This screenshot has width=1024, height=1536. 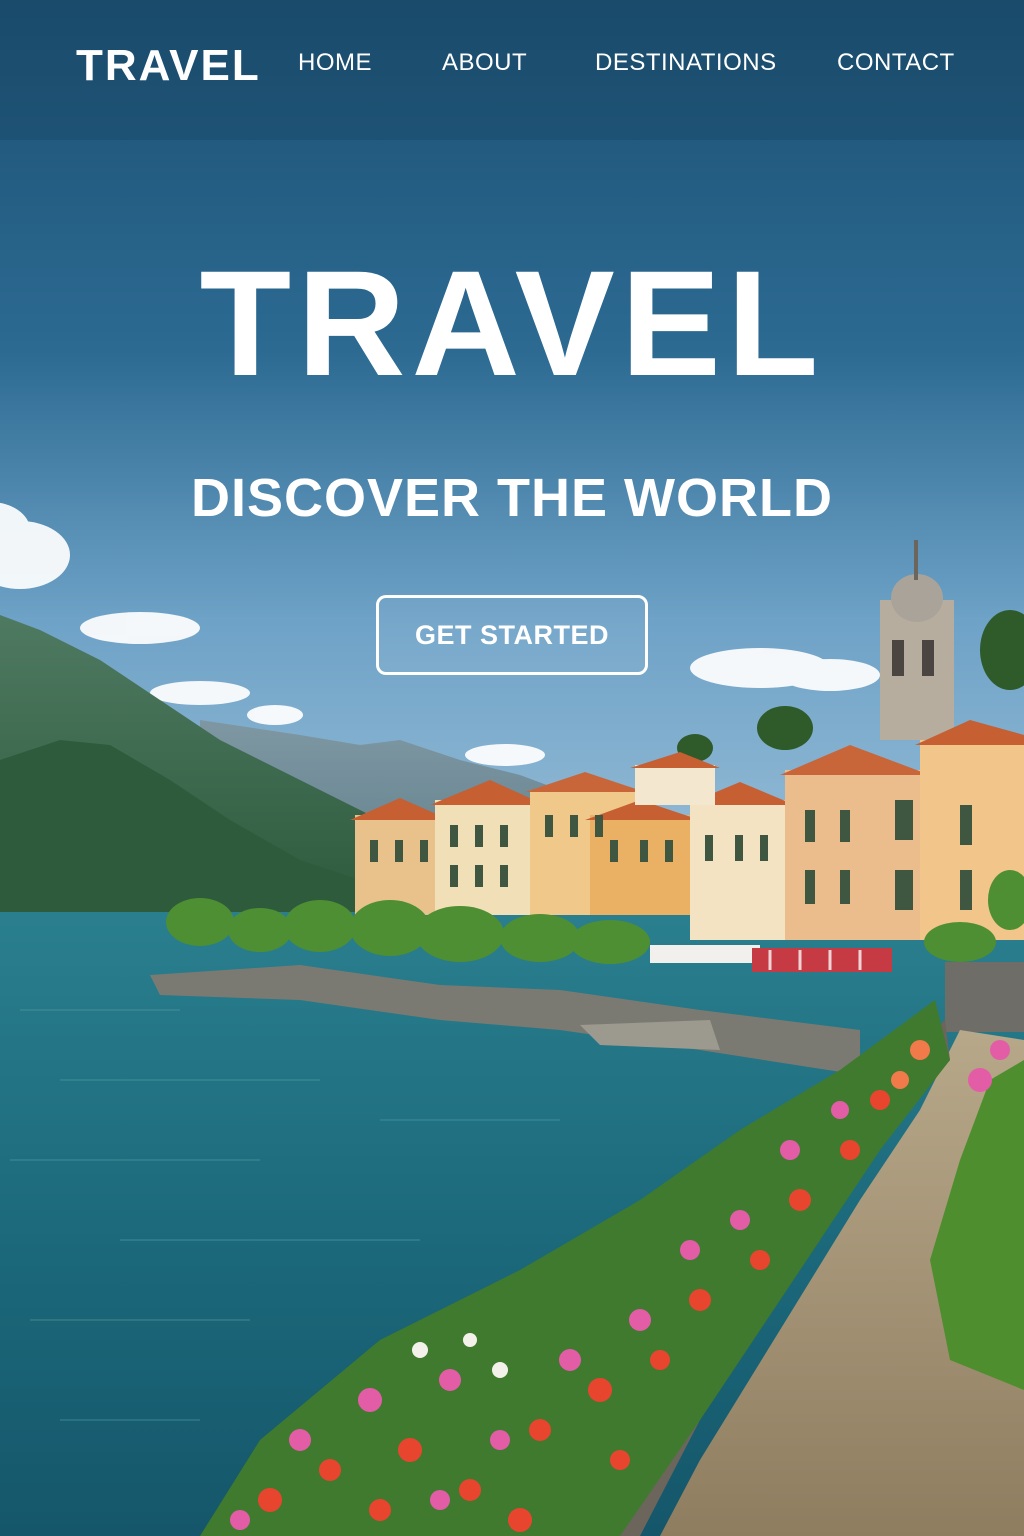 I want to click on nav-link-contact: CONTACT, so click(x=896, y=63).